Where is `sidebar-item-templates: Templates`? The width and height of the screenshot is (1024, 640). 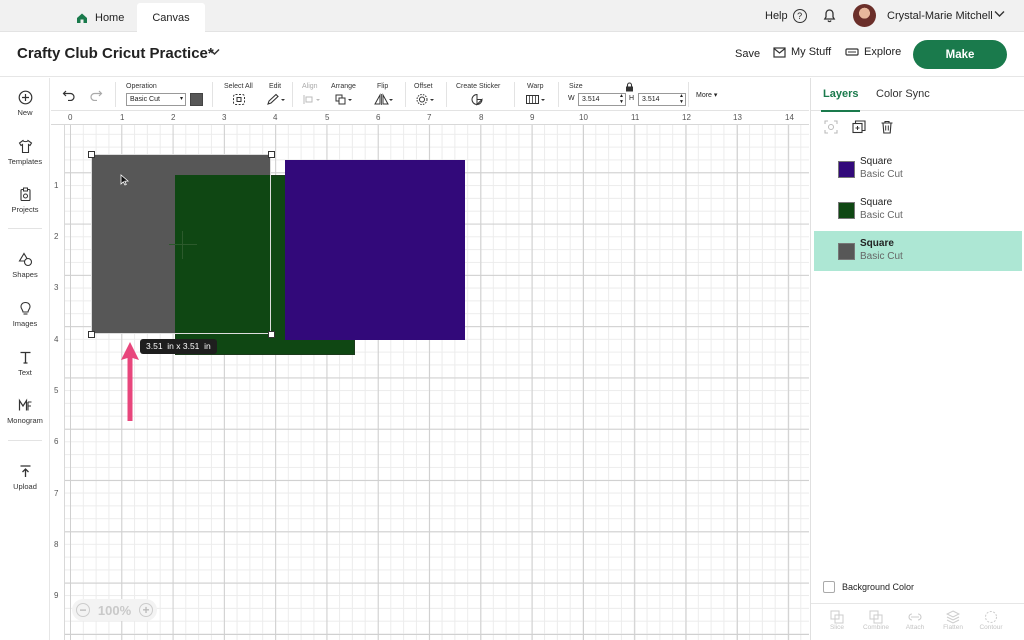
sidebar-item-templates: Templates is located at coordinates (25, 152).